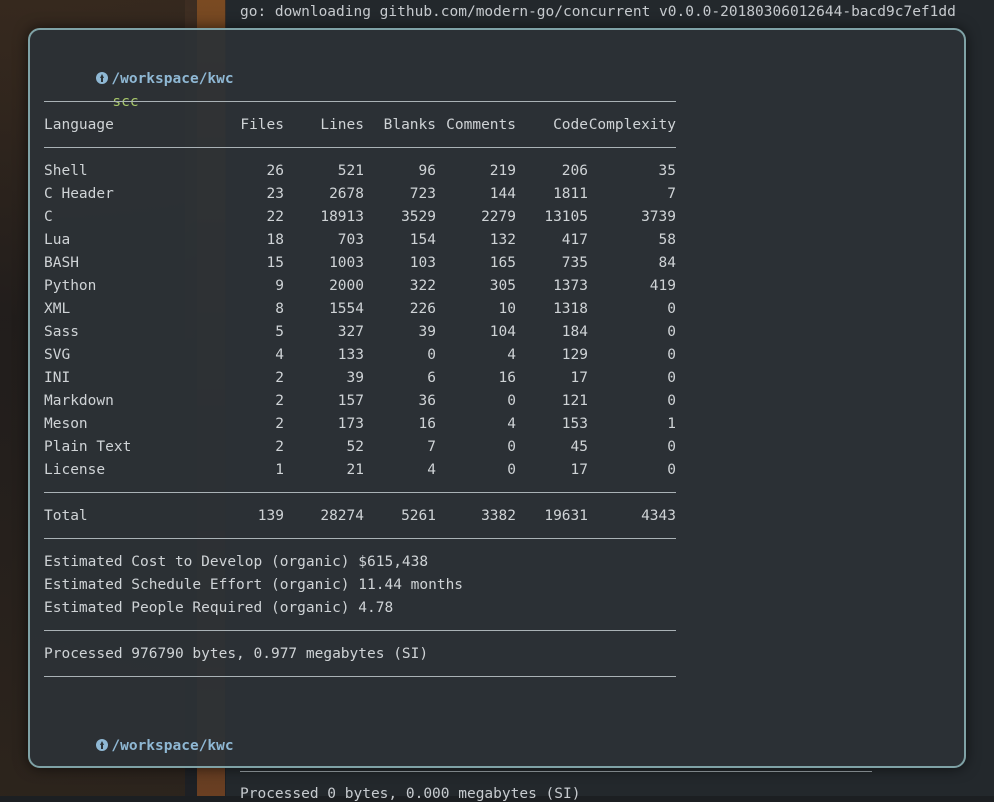  Describe the element at coordinates (350, 401) in the screenshot. I see `cell-lines: 157` at that location.